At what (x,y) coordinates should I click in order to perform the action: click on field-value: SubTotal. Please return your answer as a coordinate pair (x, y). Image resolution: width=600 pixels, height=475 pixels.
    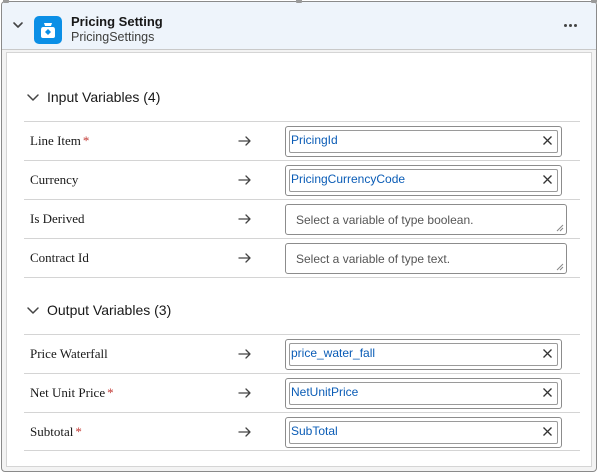
    Looking at the image, I should click on (314, 431).